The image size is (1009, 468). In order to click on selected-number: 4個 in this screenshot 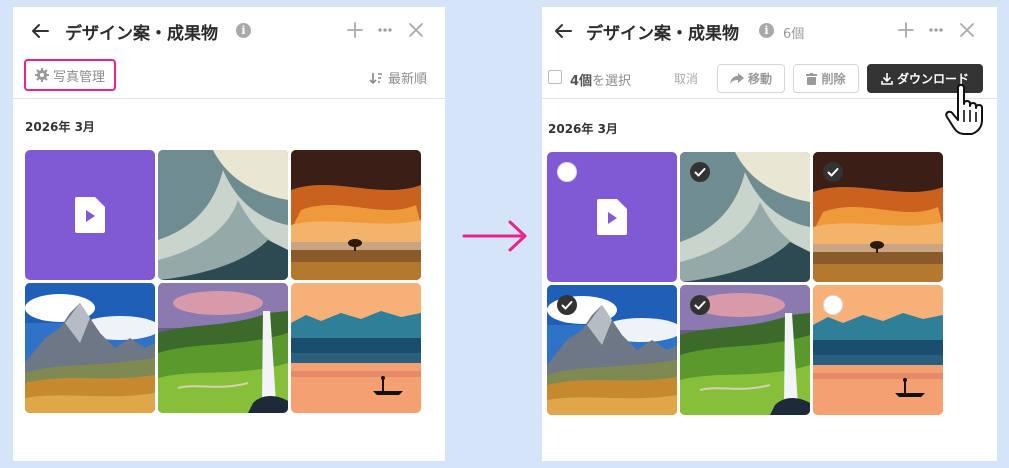, I will do `click(581, 81)`.